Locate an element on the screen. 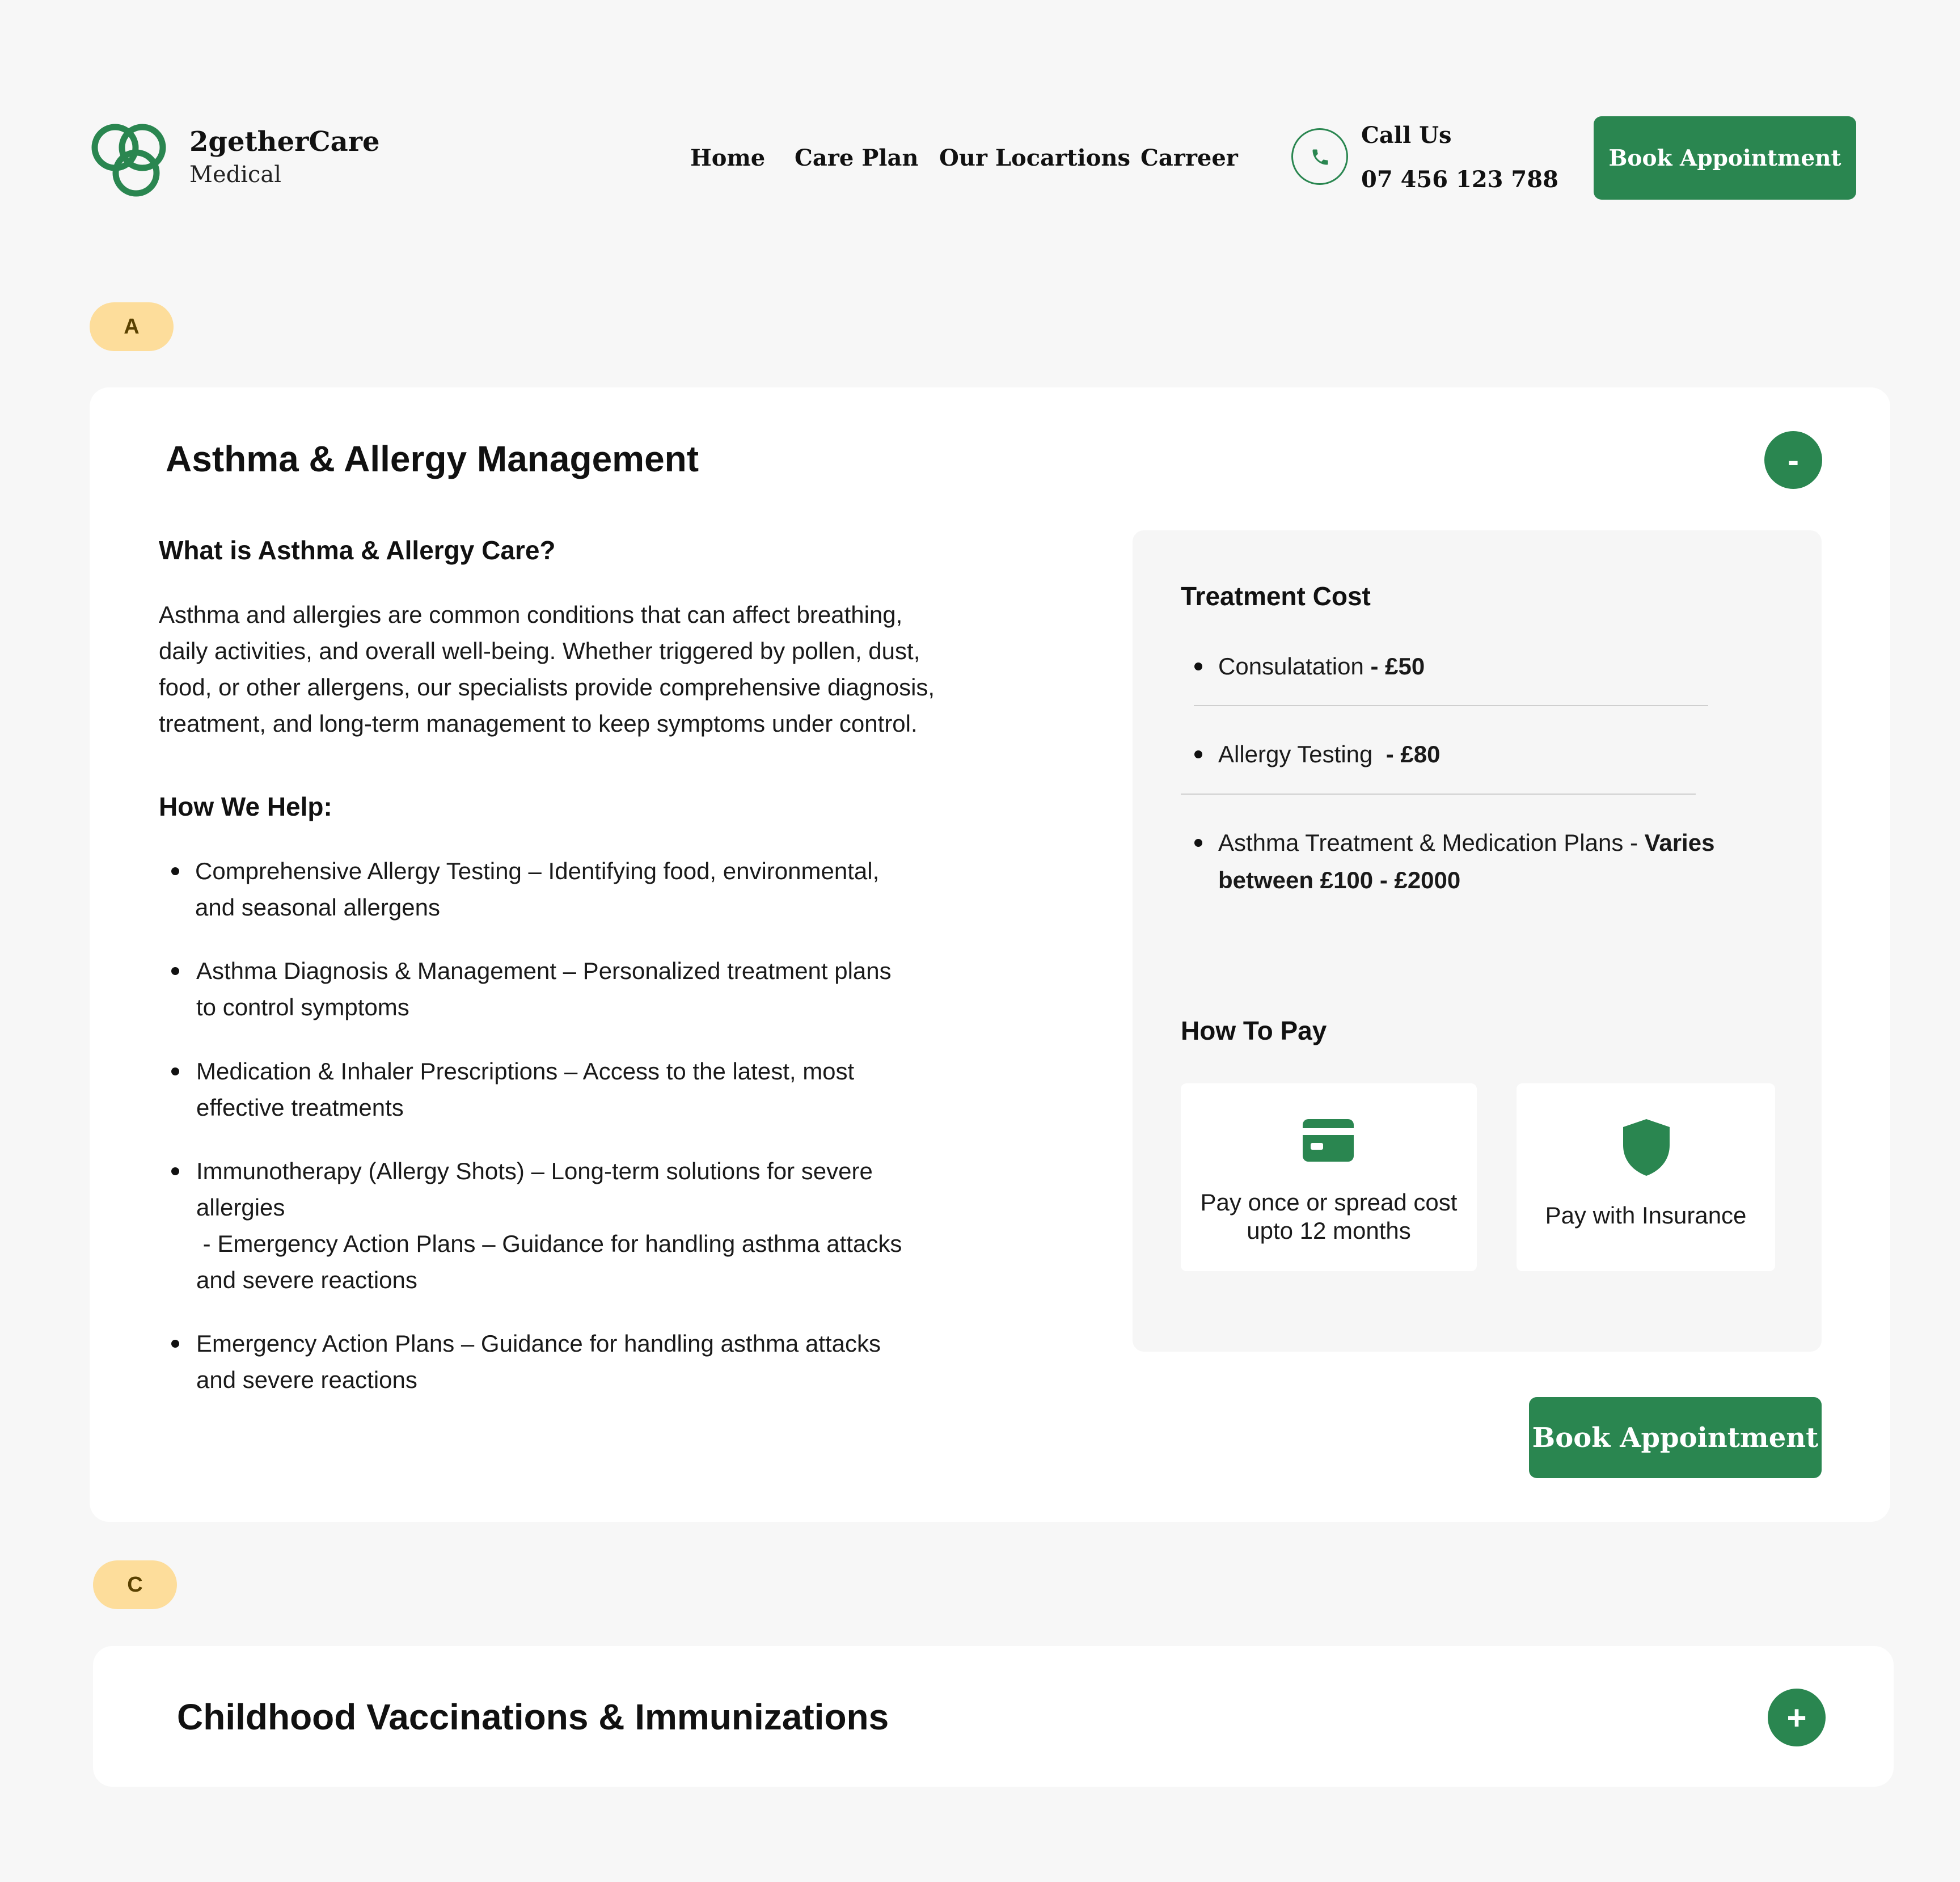 This screenshot has height=1882, width=1960. phone-icon is located at coordinates (1319, 156).